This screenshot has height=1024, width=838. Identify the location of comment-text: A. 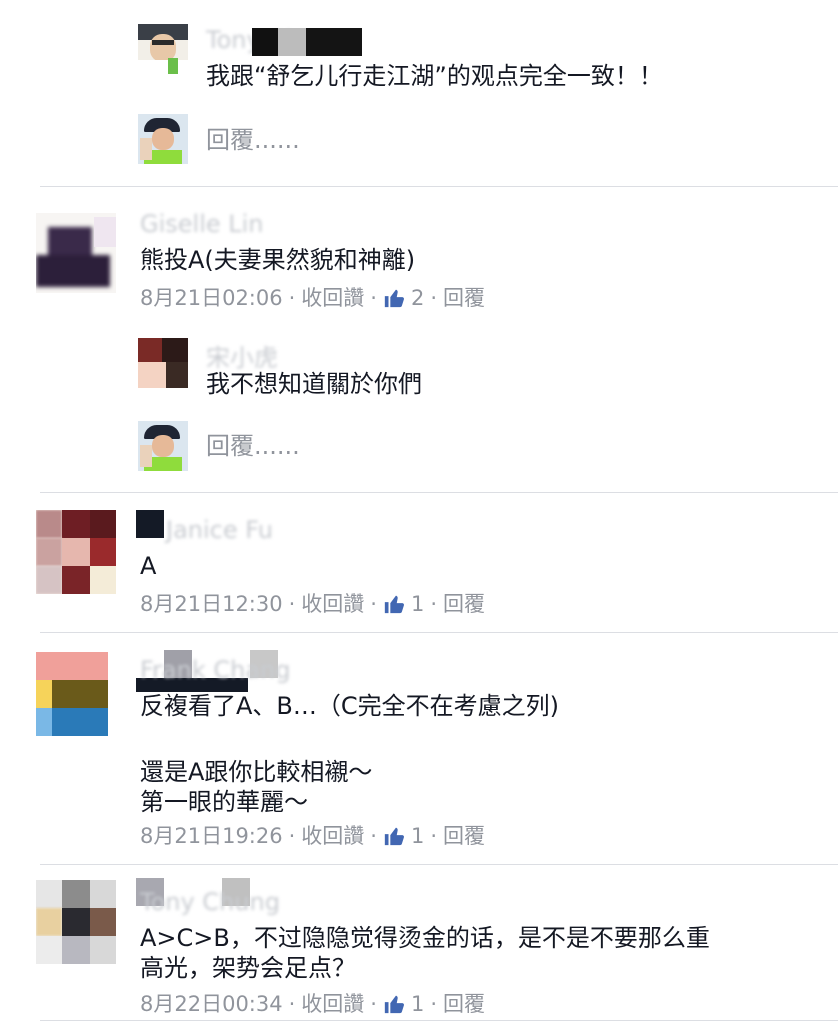
(148, 566).